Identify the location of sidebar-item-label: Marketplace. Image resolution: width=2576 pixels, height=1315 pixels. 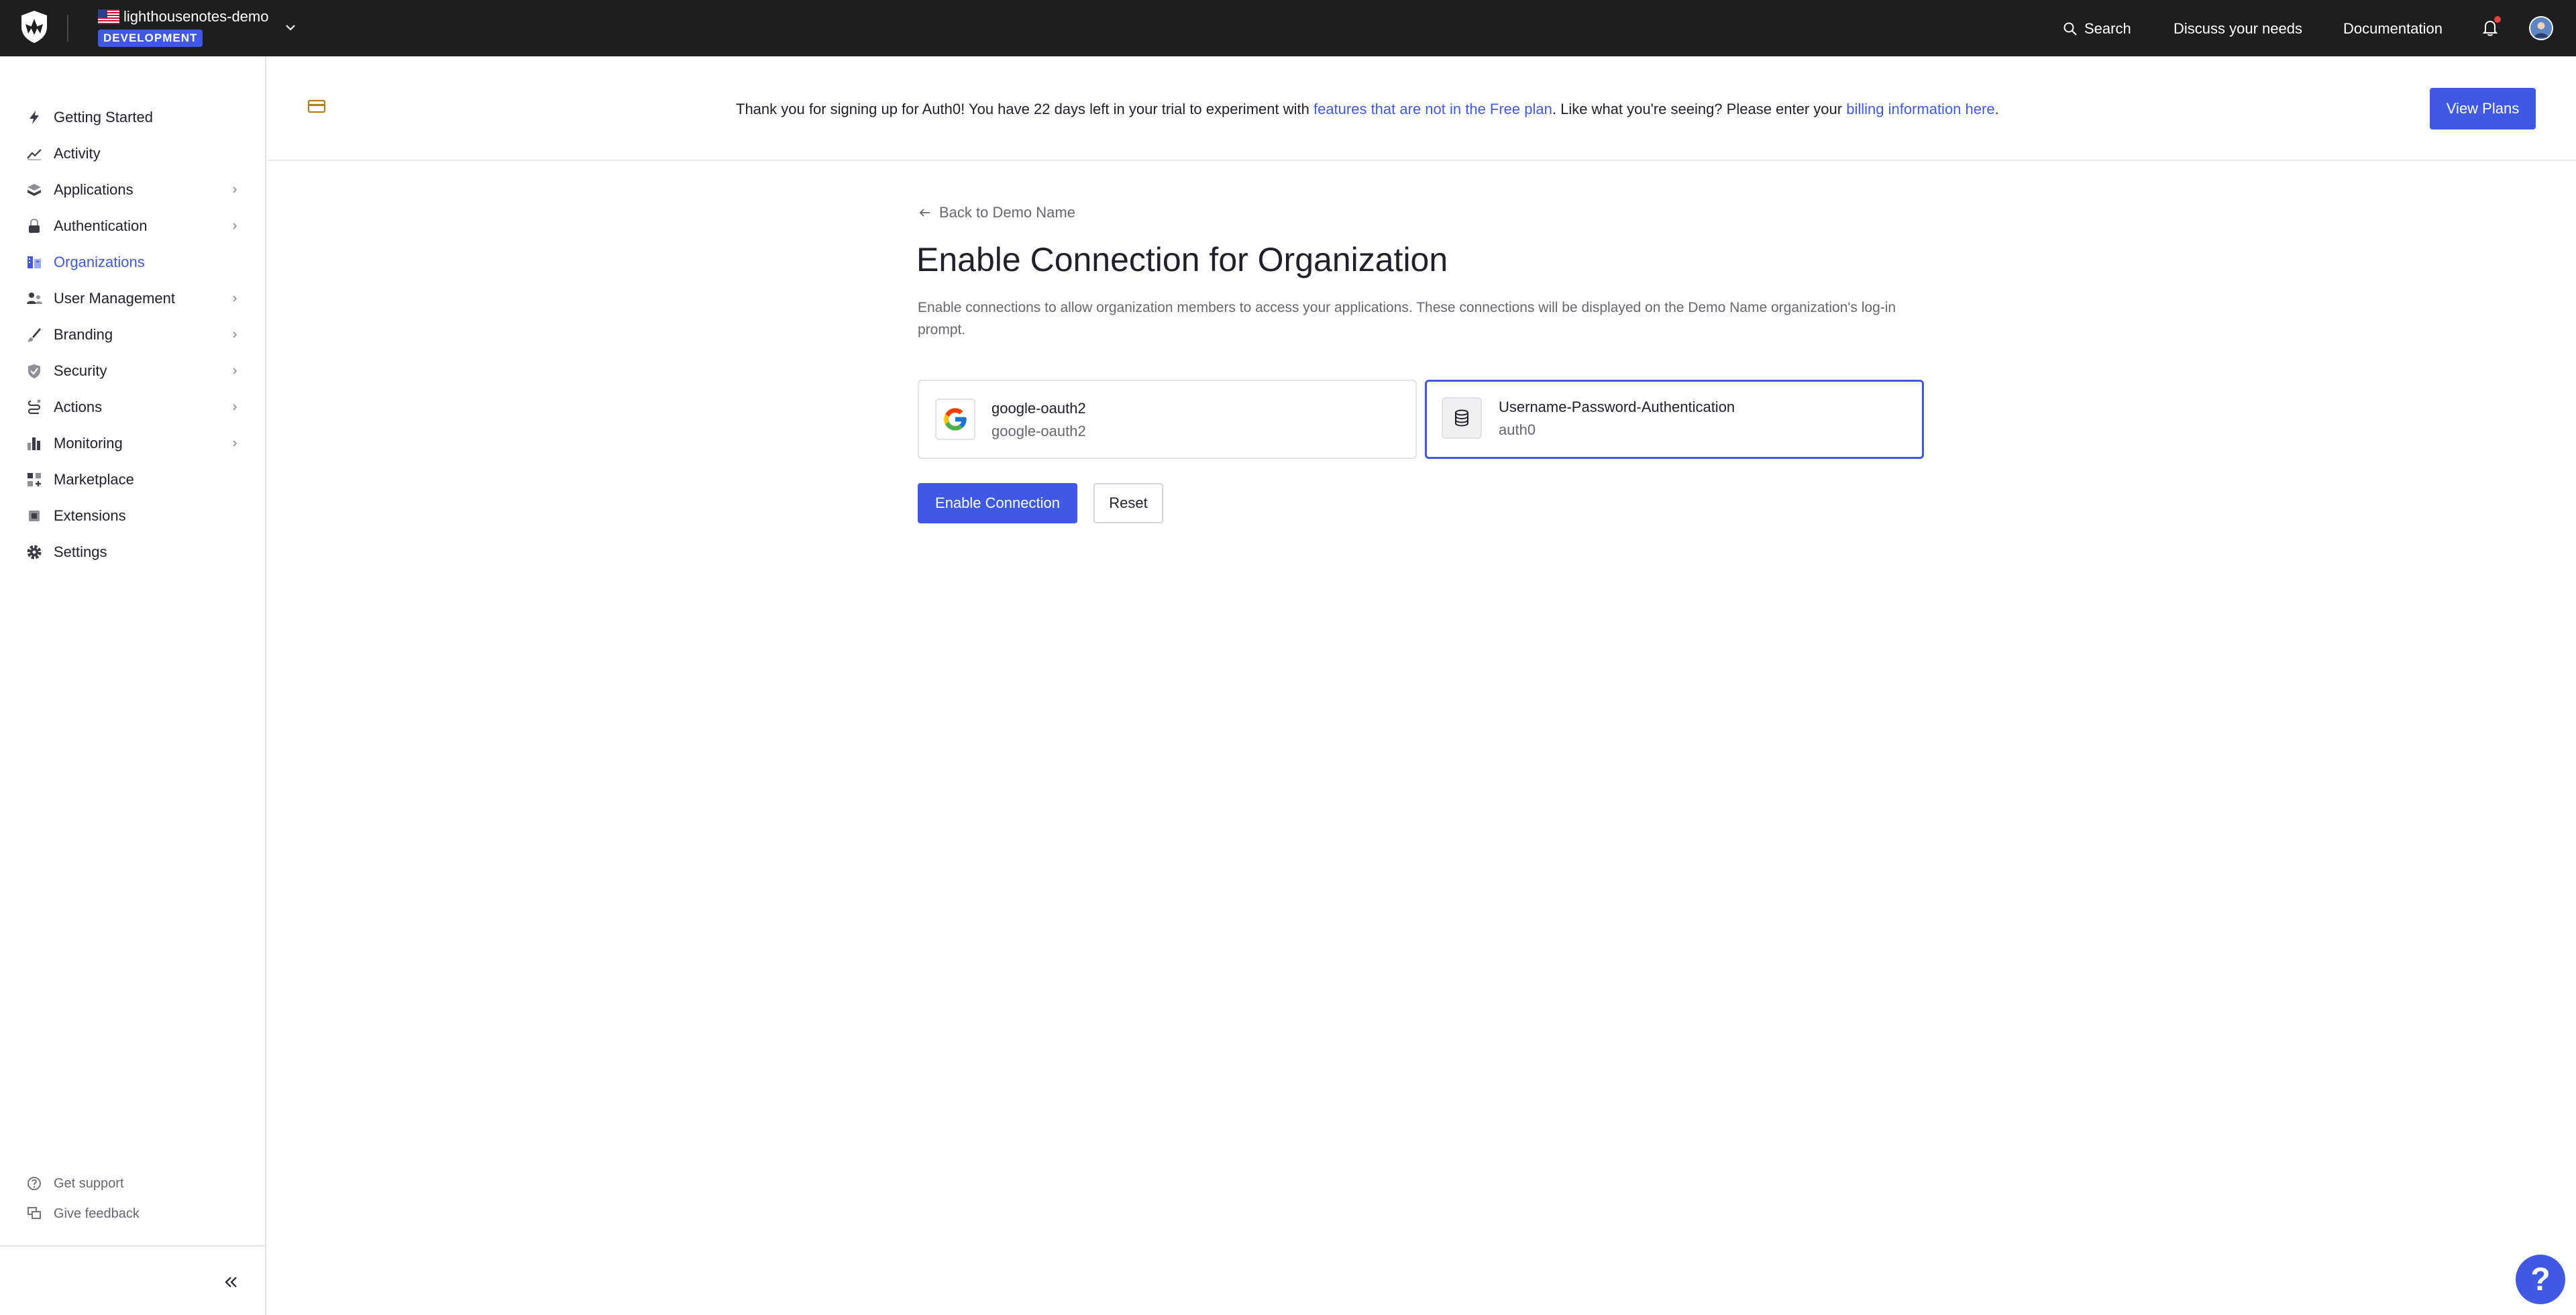
(94, 480).